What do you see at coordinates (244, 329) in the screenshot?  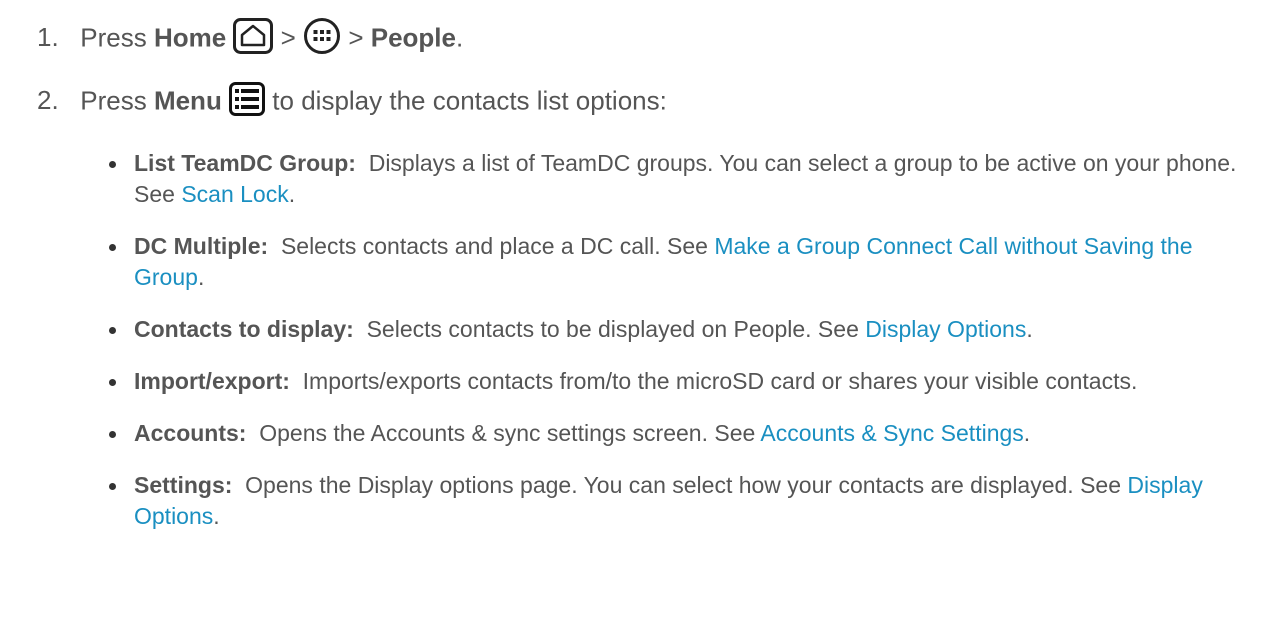 I see `item-term: Contacts to display:` at bounding box center [244, 329].